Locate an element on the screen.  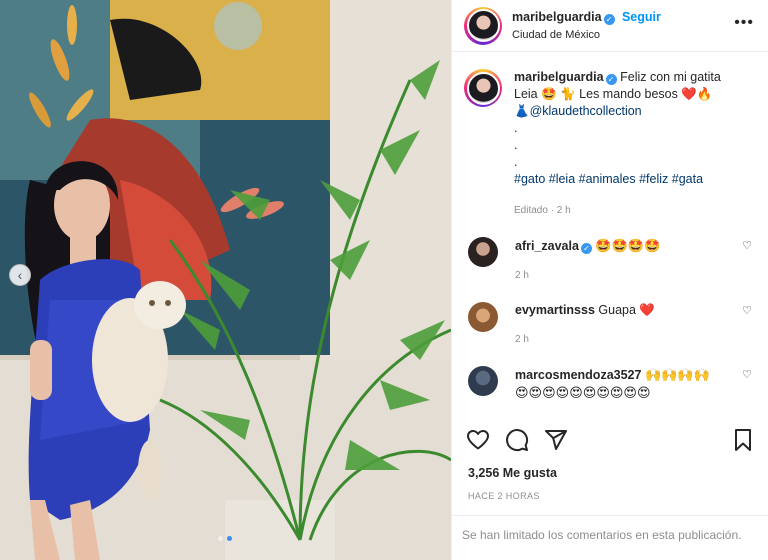
save-icon is located at coordinates (743, 440).